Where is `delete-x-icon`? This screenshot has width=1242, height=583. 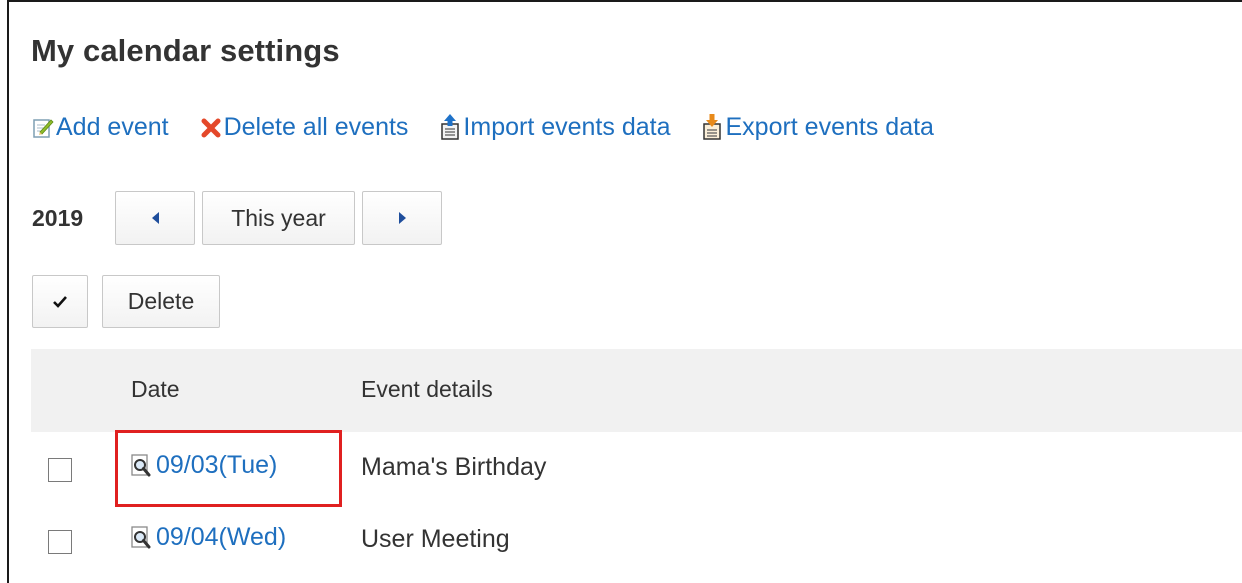 delete-x-icon is located at coordinates (211, 128).